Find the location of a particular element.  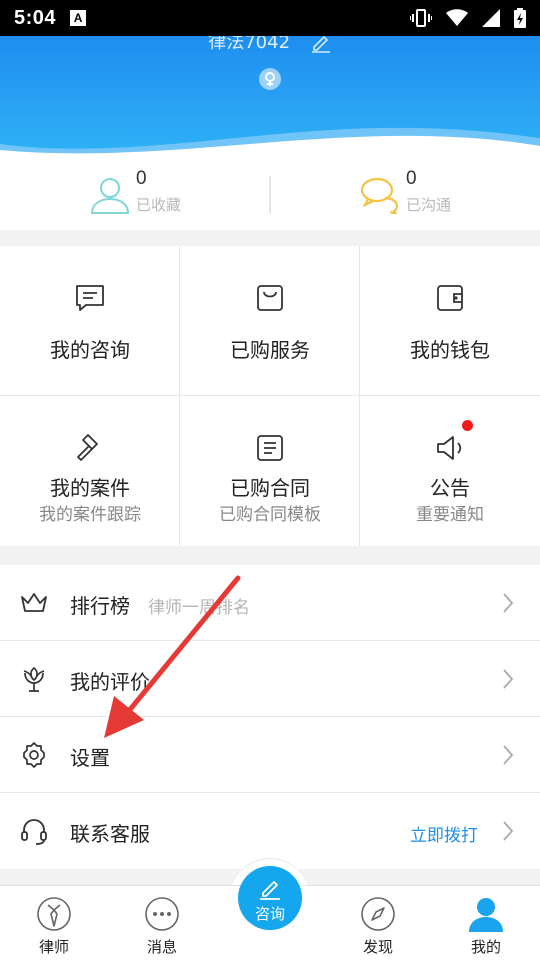

grid-title: 已购服务 is located at coordinates (270, 350).